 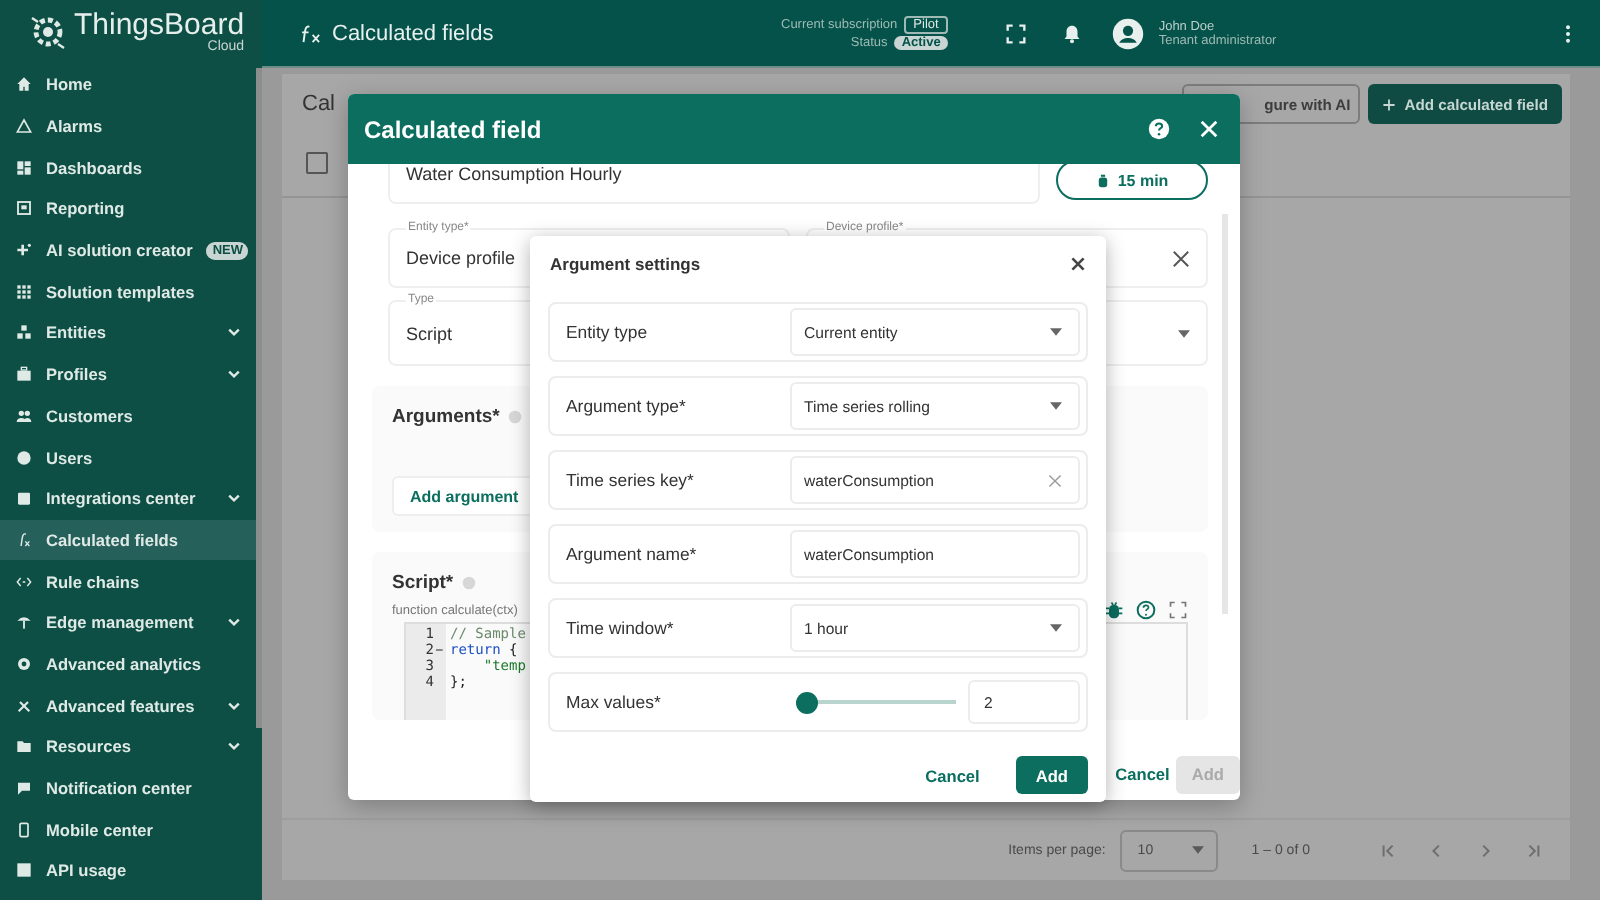 I want to click on sidebar-item-label: Customers, so click(x=90, y=415).